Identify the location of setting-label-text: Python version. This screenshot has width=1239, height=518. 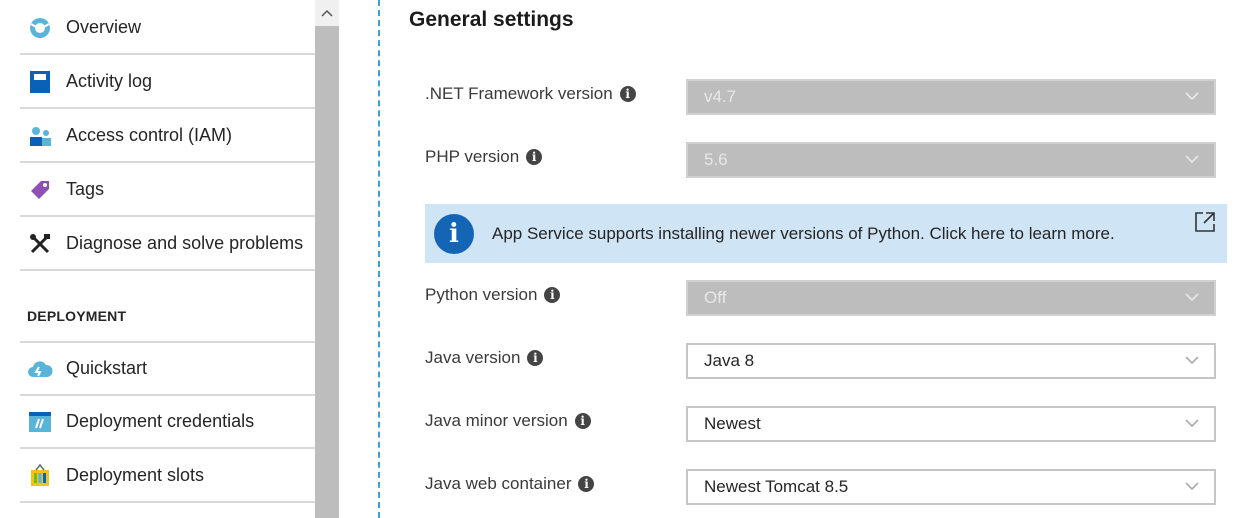
(481, 294).